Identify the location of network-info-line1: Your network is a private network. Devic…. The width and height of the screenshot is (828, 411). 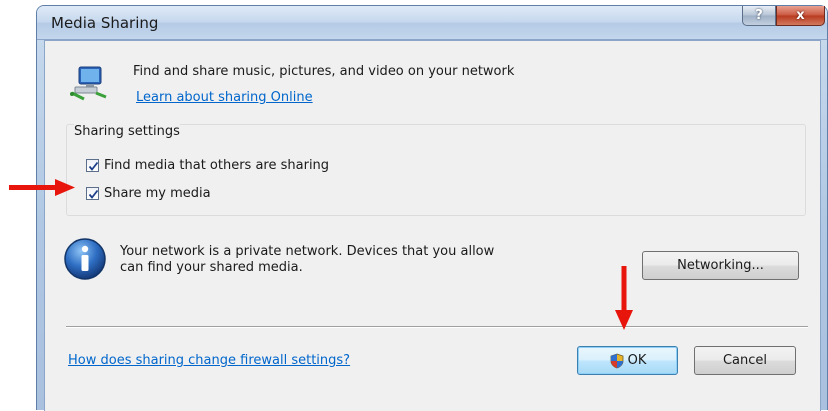
(307, 251).